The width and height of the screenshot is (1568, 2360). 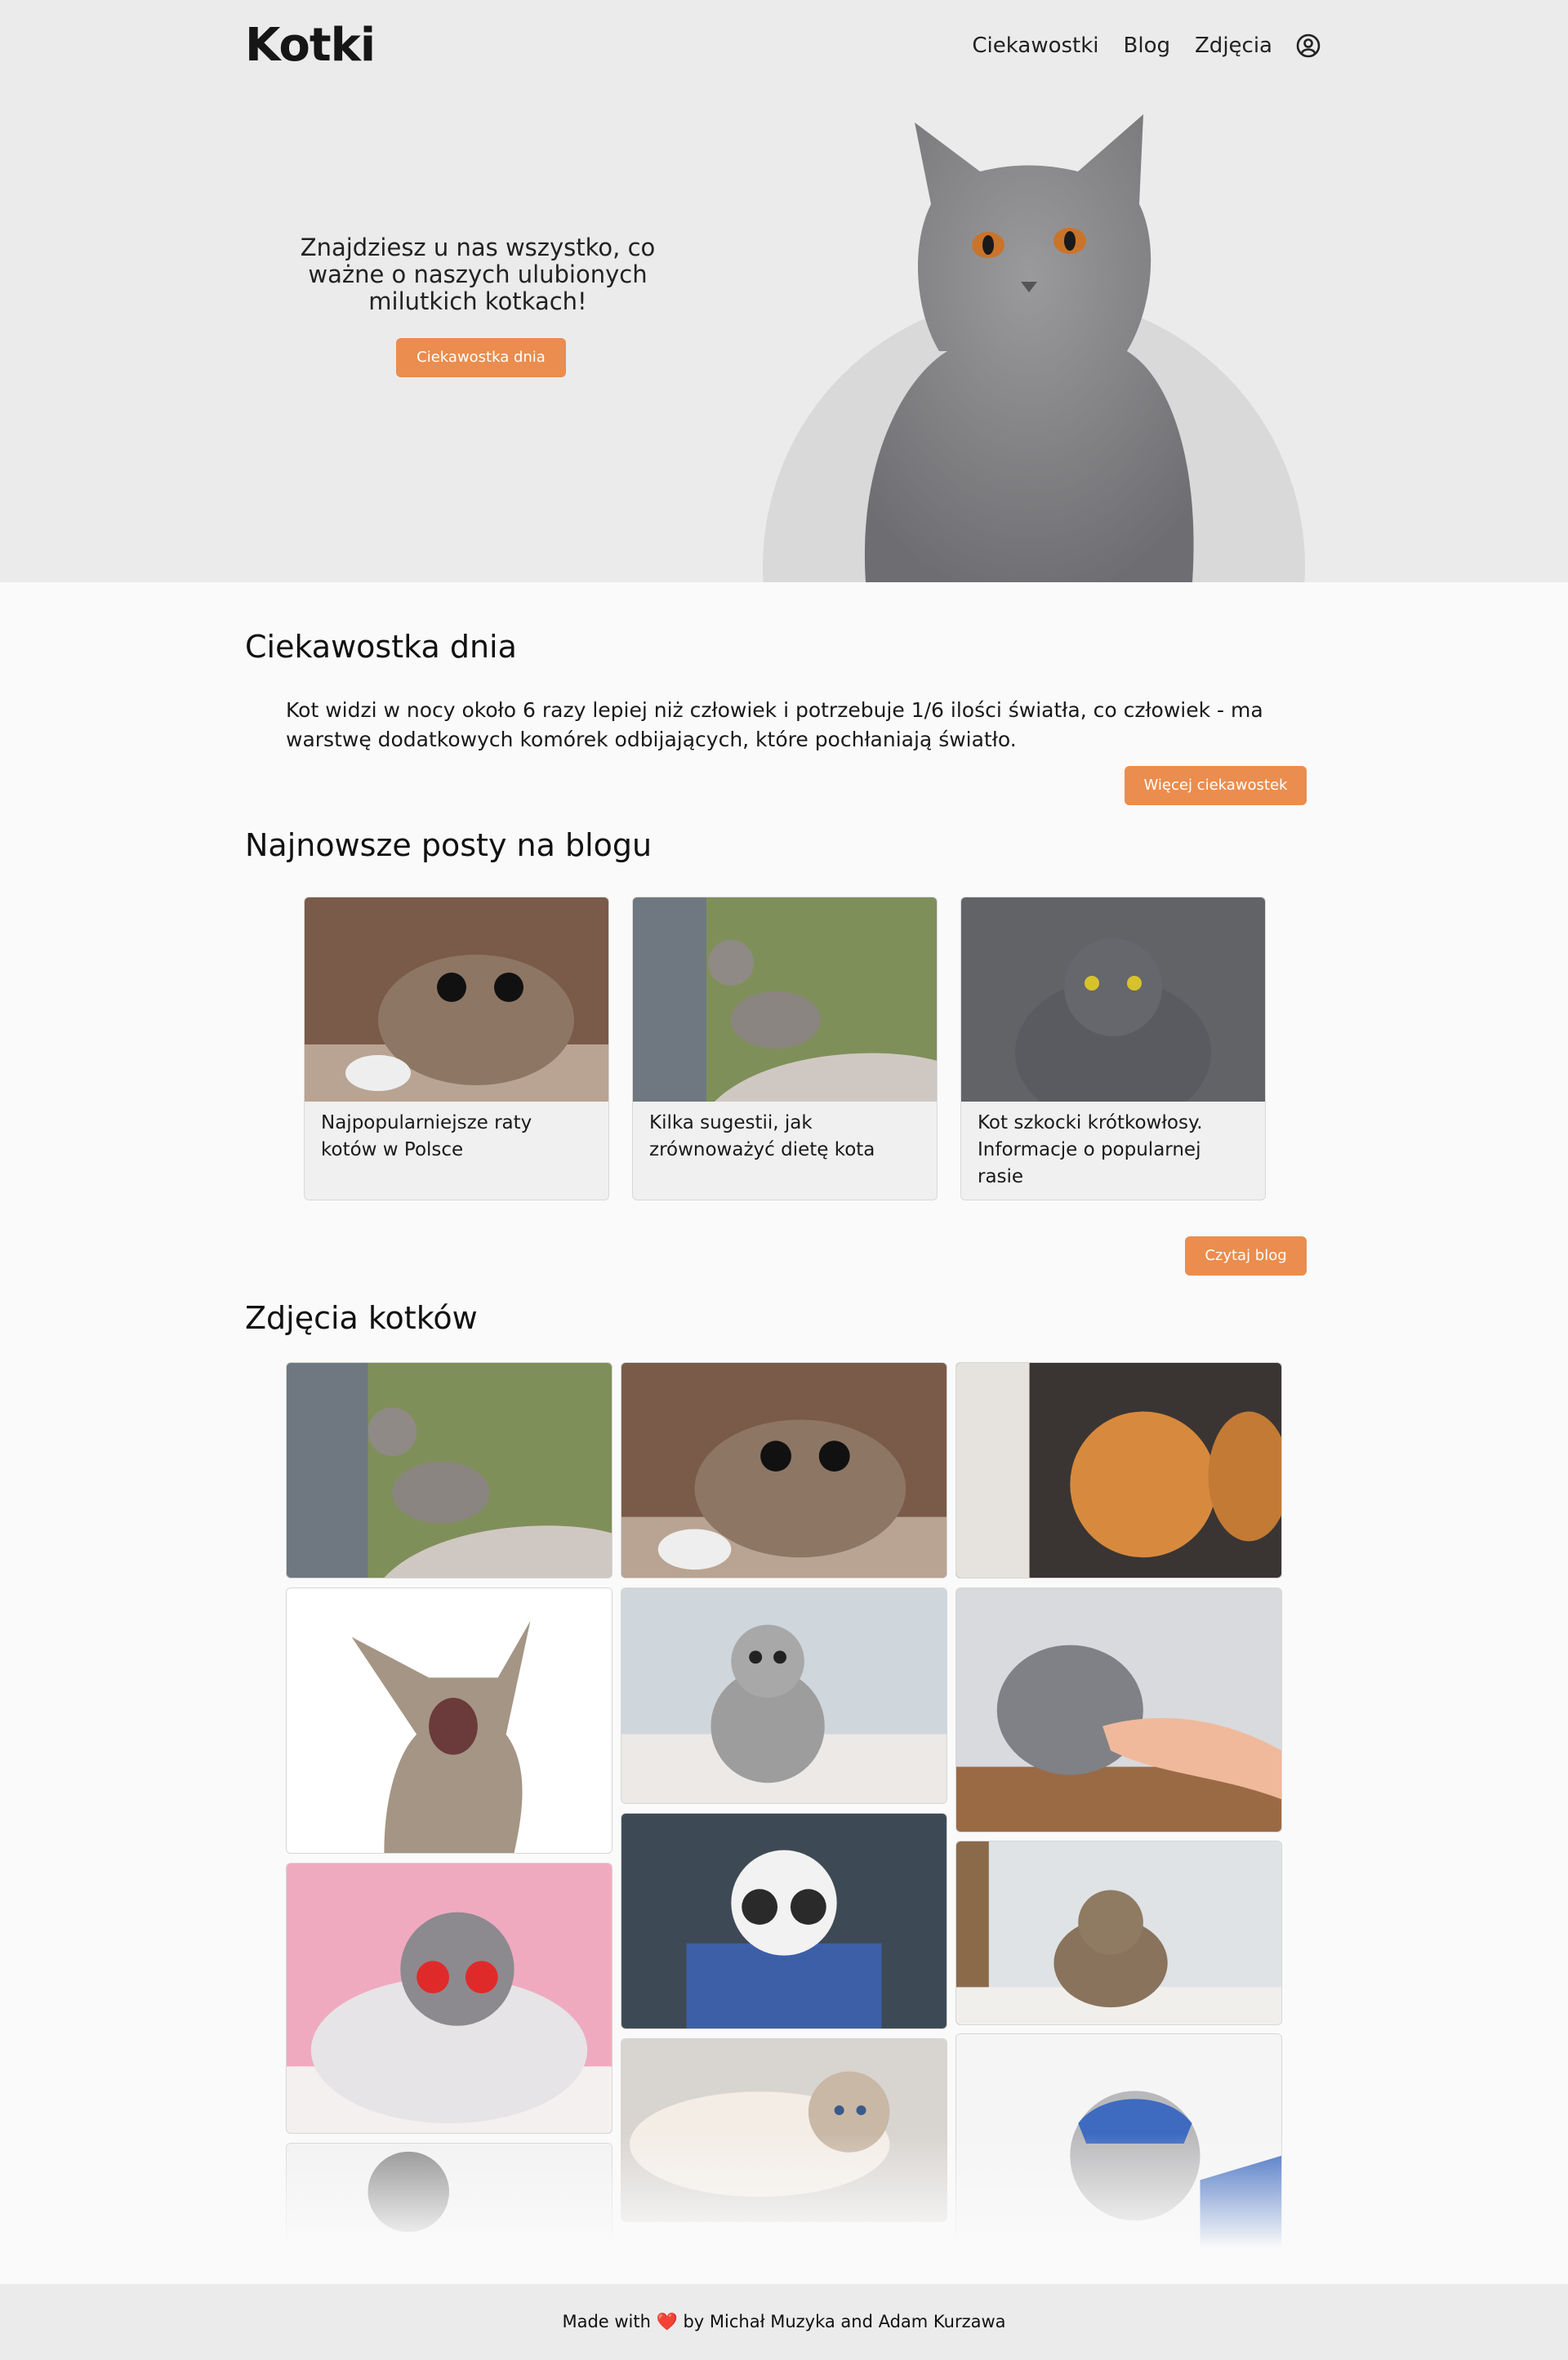 What do you see at coordinates (667, 2321) in the screenshot?
I see `heart-icon: ❤️` at bounding box center [667, 2321].